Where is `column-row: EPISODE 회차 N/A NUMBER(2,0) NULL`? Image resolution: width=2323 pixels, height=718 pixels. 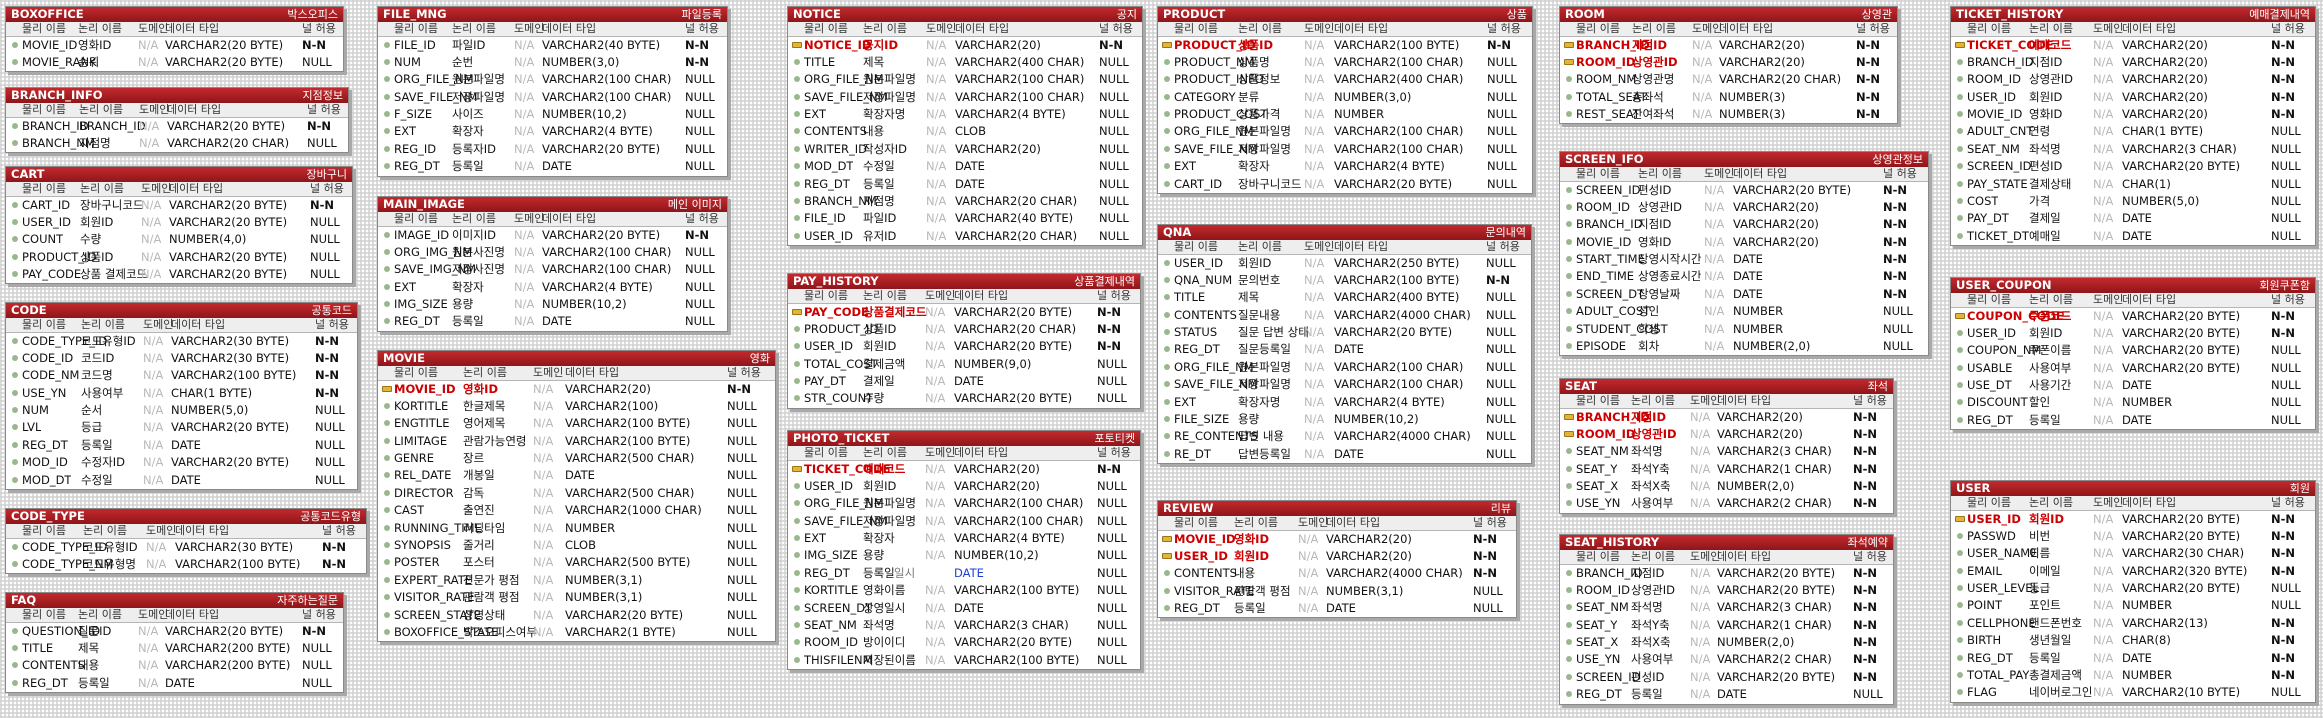
column-row: EPISODE 회차 N/A NUMBER(2,0) NULL is located at coordinates (1744, 346).